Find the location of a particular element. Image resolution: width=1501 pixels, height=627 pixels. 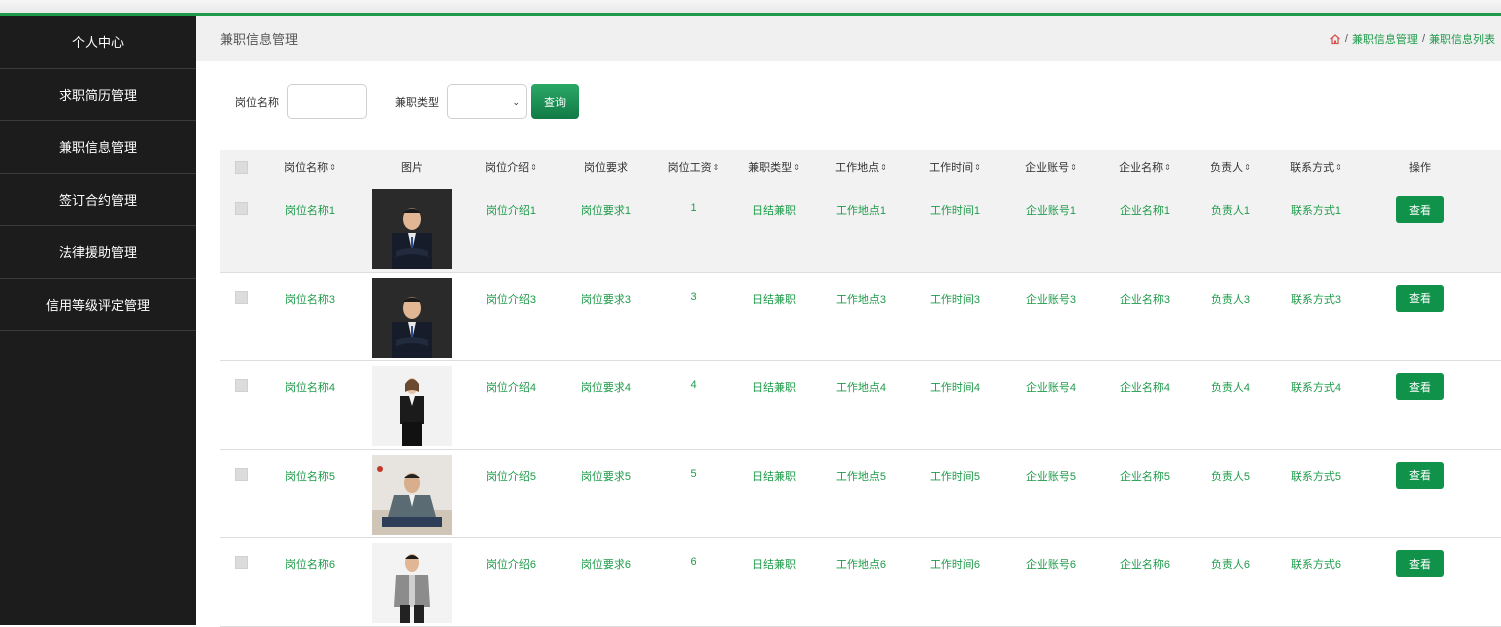

company-account-cell: 企业账号4 is located at coordinates (1051, 405).